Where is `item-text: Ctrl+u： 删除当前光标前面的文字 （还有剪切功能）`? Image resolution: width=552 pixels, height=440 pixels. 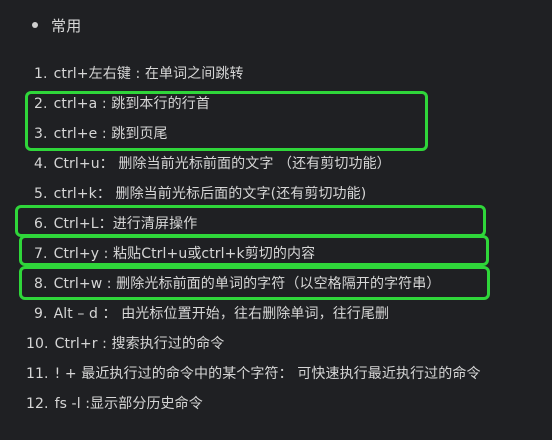 item-text: Ctrl+u： 删除当前光标前面的文字 （还有剪切功能） is located at coordinates (222, 164).